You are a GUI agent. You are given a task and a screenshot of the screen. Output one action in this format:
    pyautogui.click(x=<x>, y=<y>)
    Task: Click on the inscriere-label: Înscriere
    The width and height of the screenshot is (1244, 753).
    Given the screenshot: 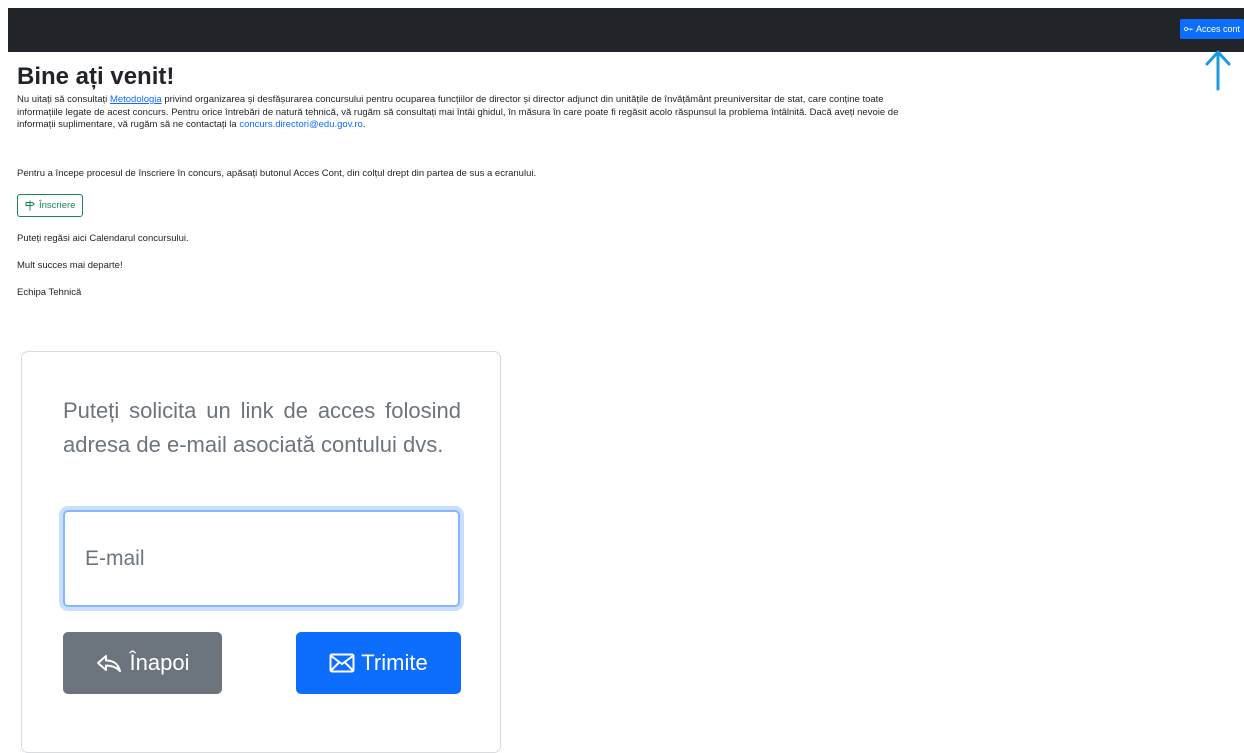 What is the action you would take?
    pyautogui.click(x=57, y=205)
    